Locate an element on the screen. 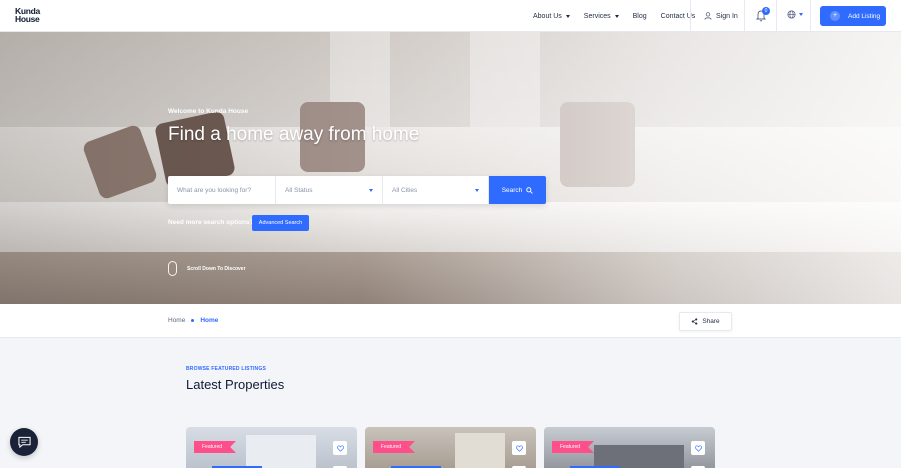  add-listing-button: + Add Listing is located at coordinates (853, 16).